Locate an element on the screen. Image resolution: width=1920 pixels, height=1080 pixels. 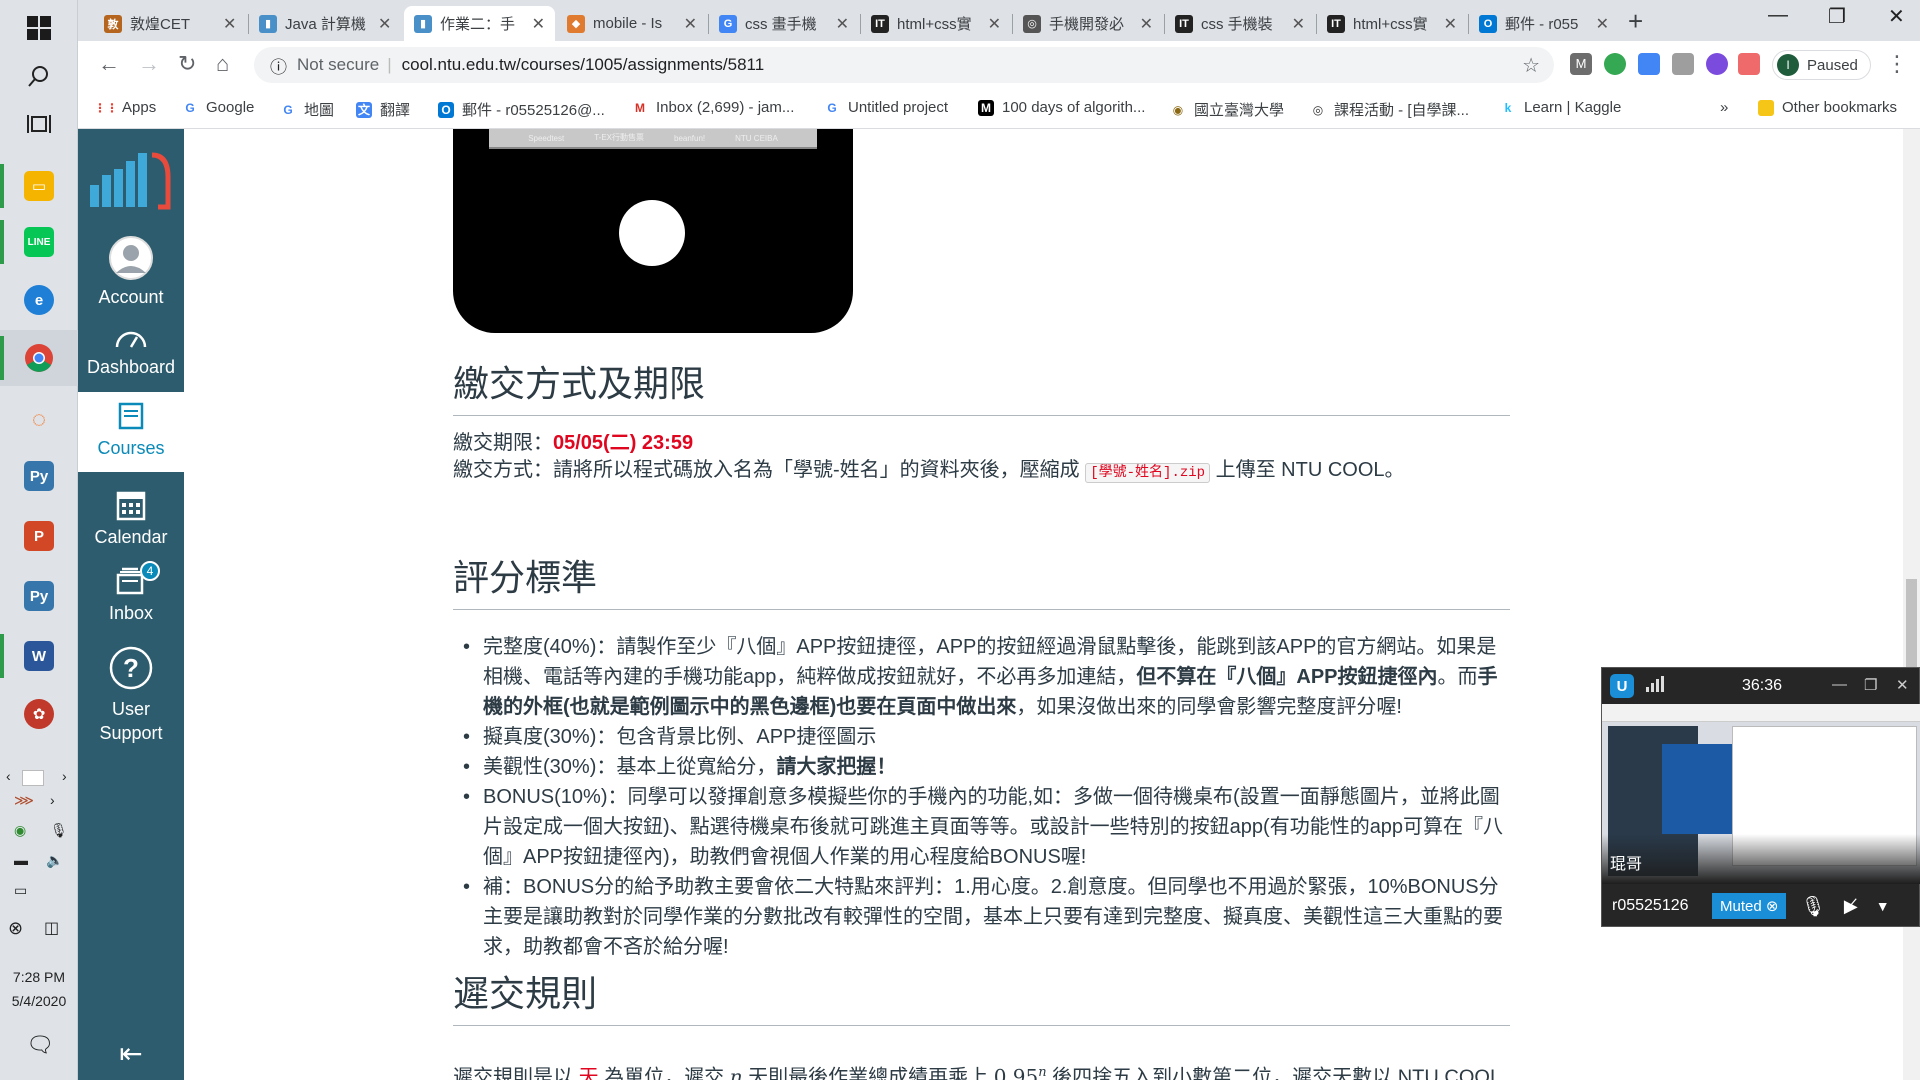
browser-tab: Gcss 畫手機 ✕ is located at coordinates (784, 23).